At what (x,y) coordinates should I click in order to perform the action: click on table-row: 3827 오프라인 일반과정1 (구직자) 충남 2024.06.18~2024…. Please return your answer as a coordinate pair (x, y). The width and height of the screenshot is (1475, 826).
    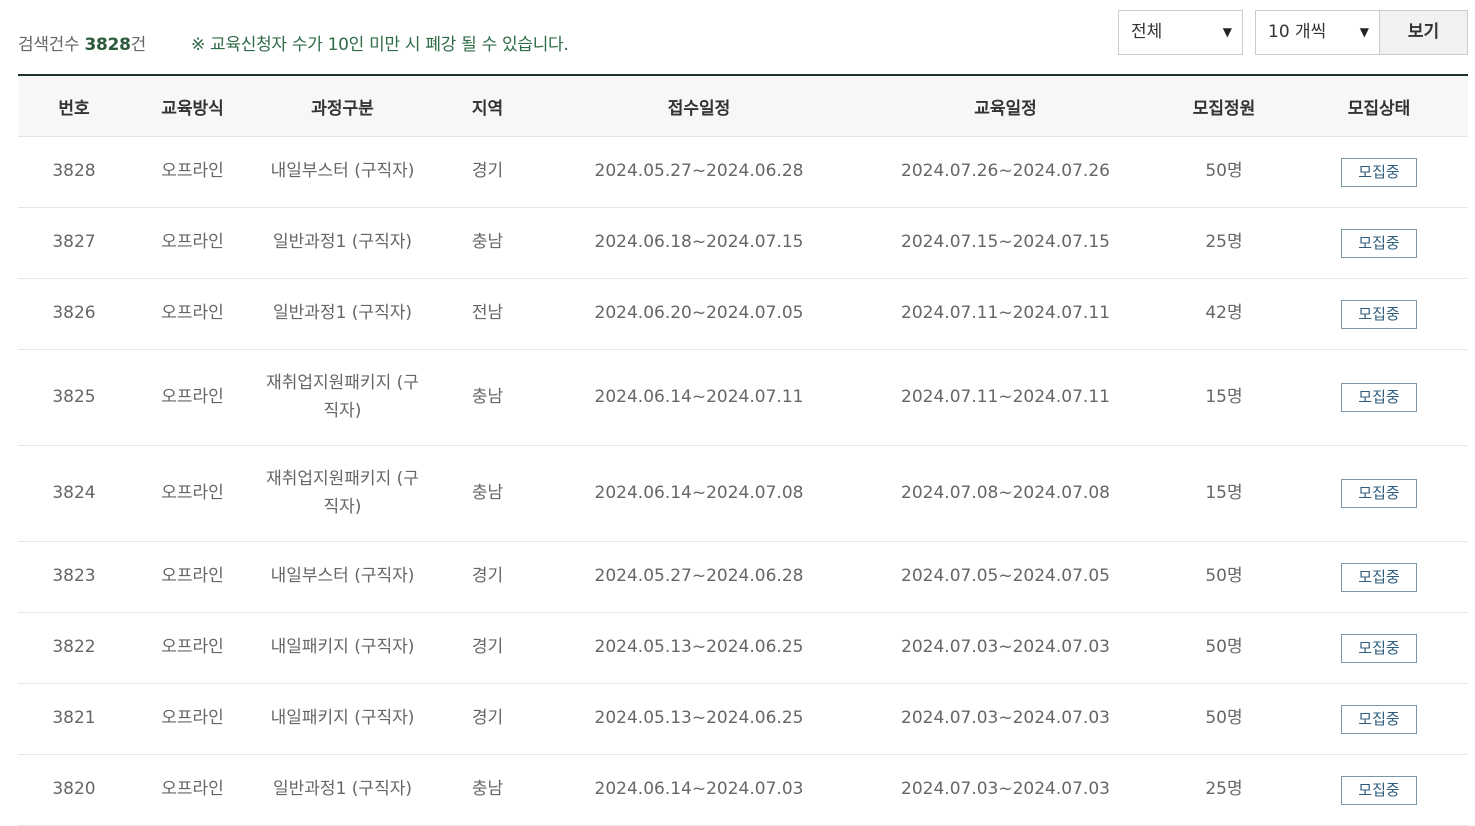
    Looking at the image, I should click on (743, 243).